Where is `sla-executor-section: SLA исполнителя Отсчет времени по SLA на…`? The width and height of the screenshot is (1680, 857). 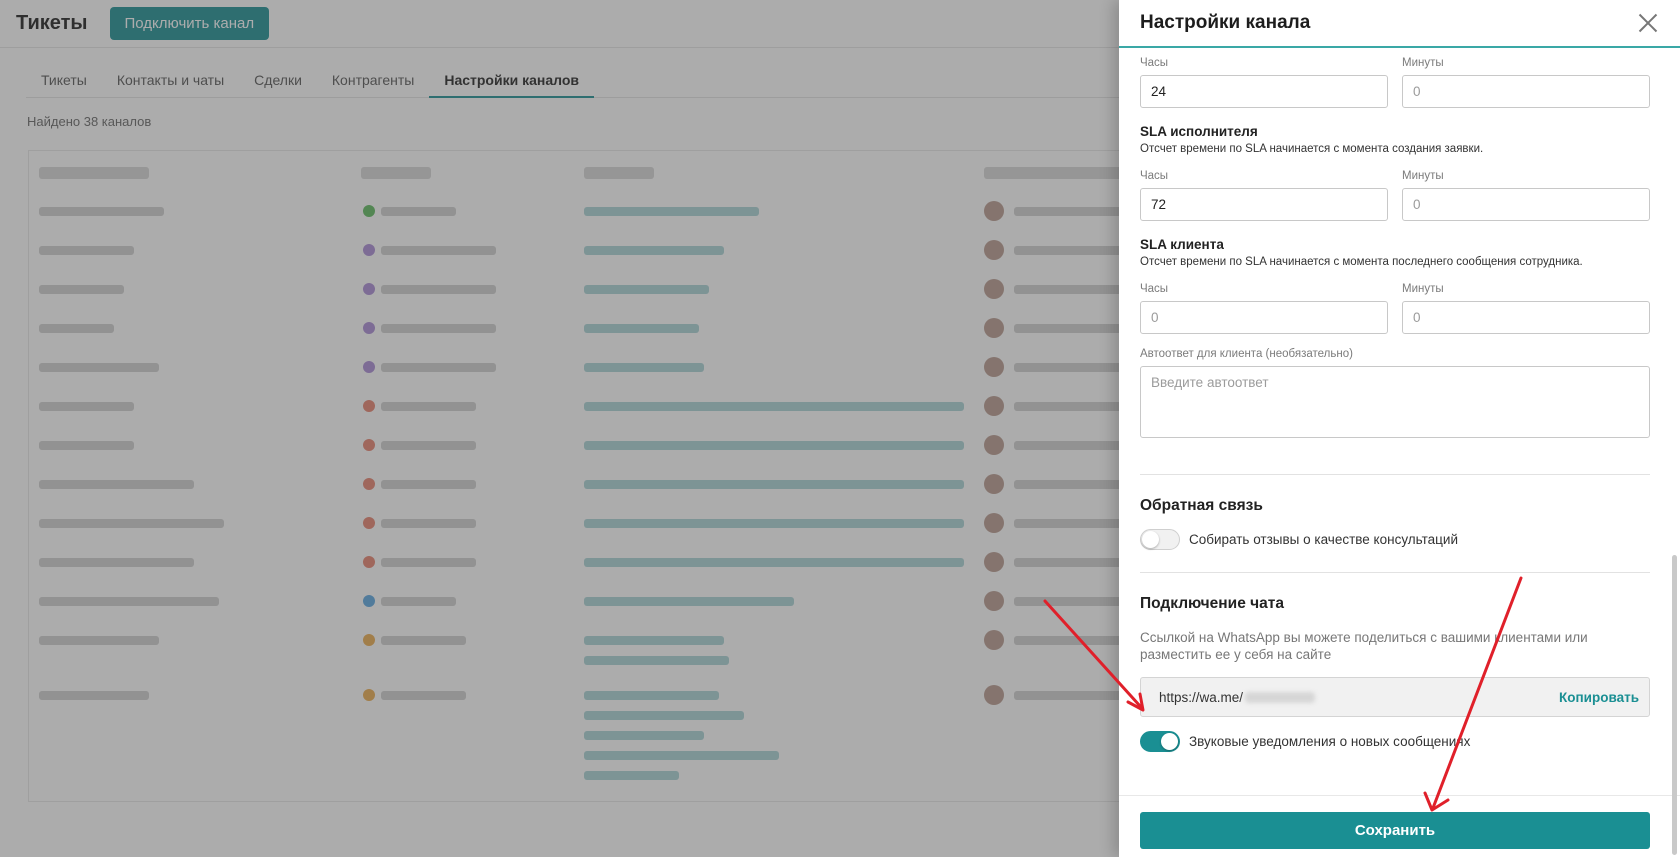
sla-executor-section: SLA исполнителя Отсчет времени по SLA на… is located at coordinates (1395, 139).